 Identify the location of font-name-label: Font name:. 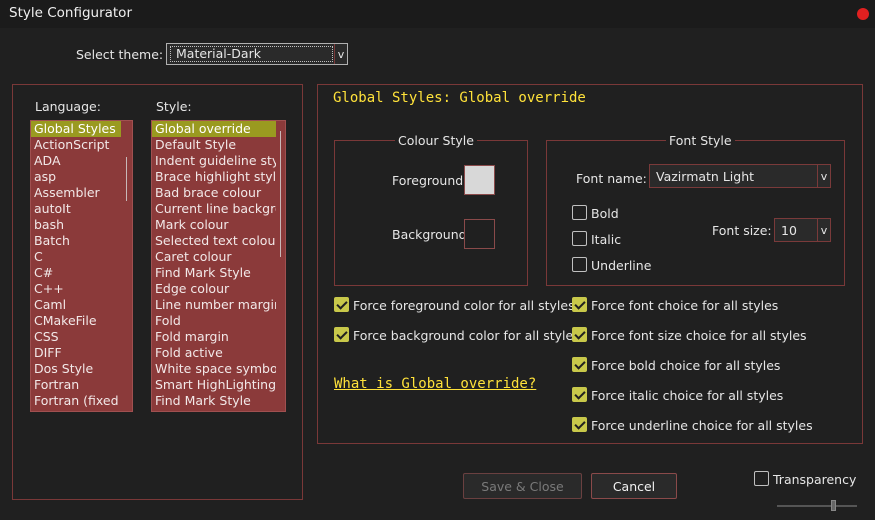
(611, 178).